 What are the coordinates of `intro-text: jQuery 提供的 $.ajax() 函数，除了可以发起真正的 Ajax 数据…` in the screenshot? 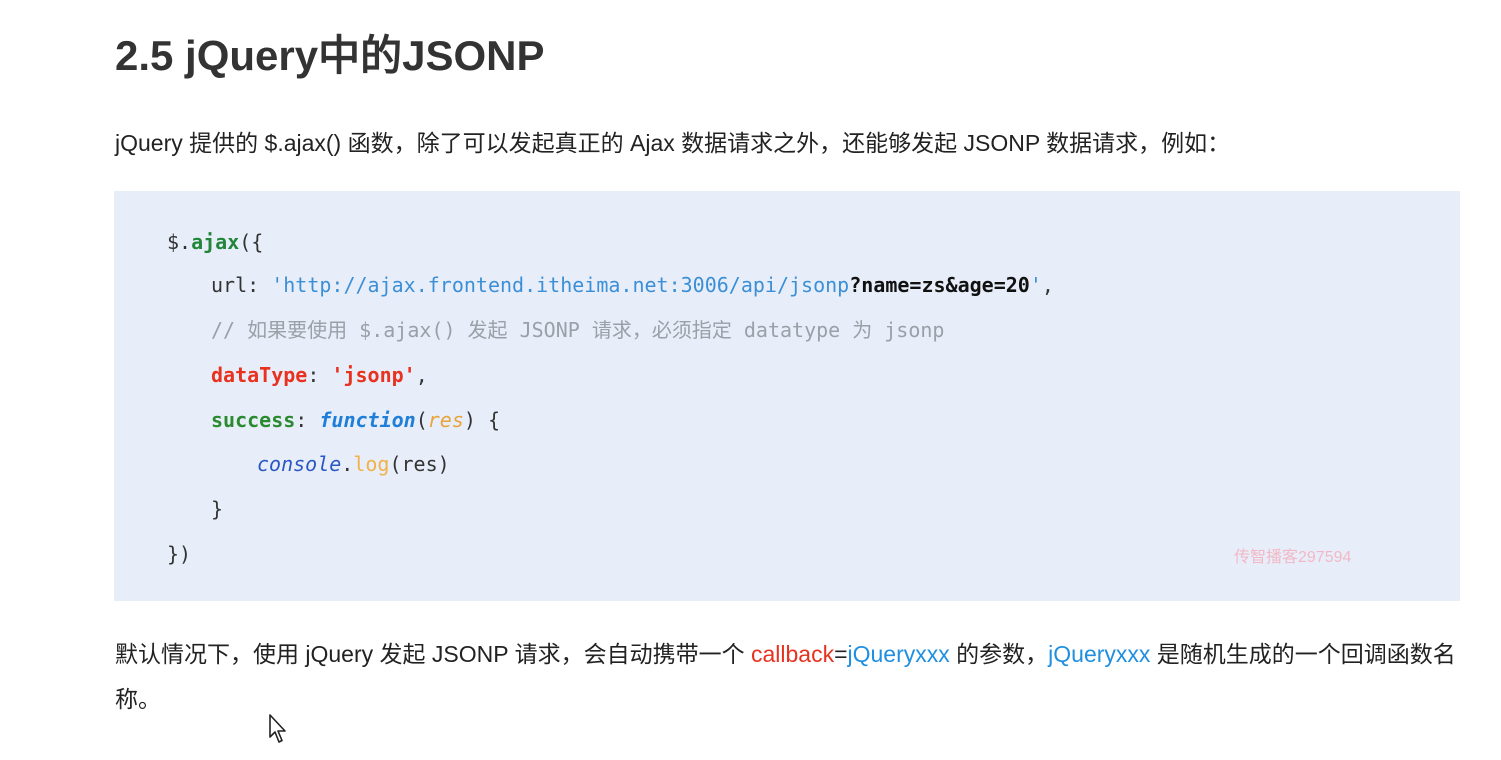 It's located at (673, 143).